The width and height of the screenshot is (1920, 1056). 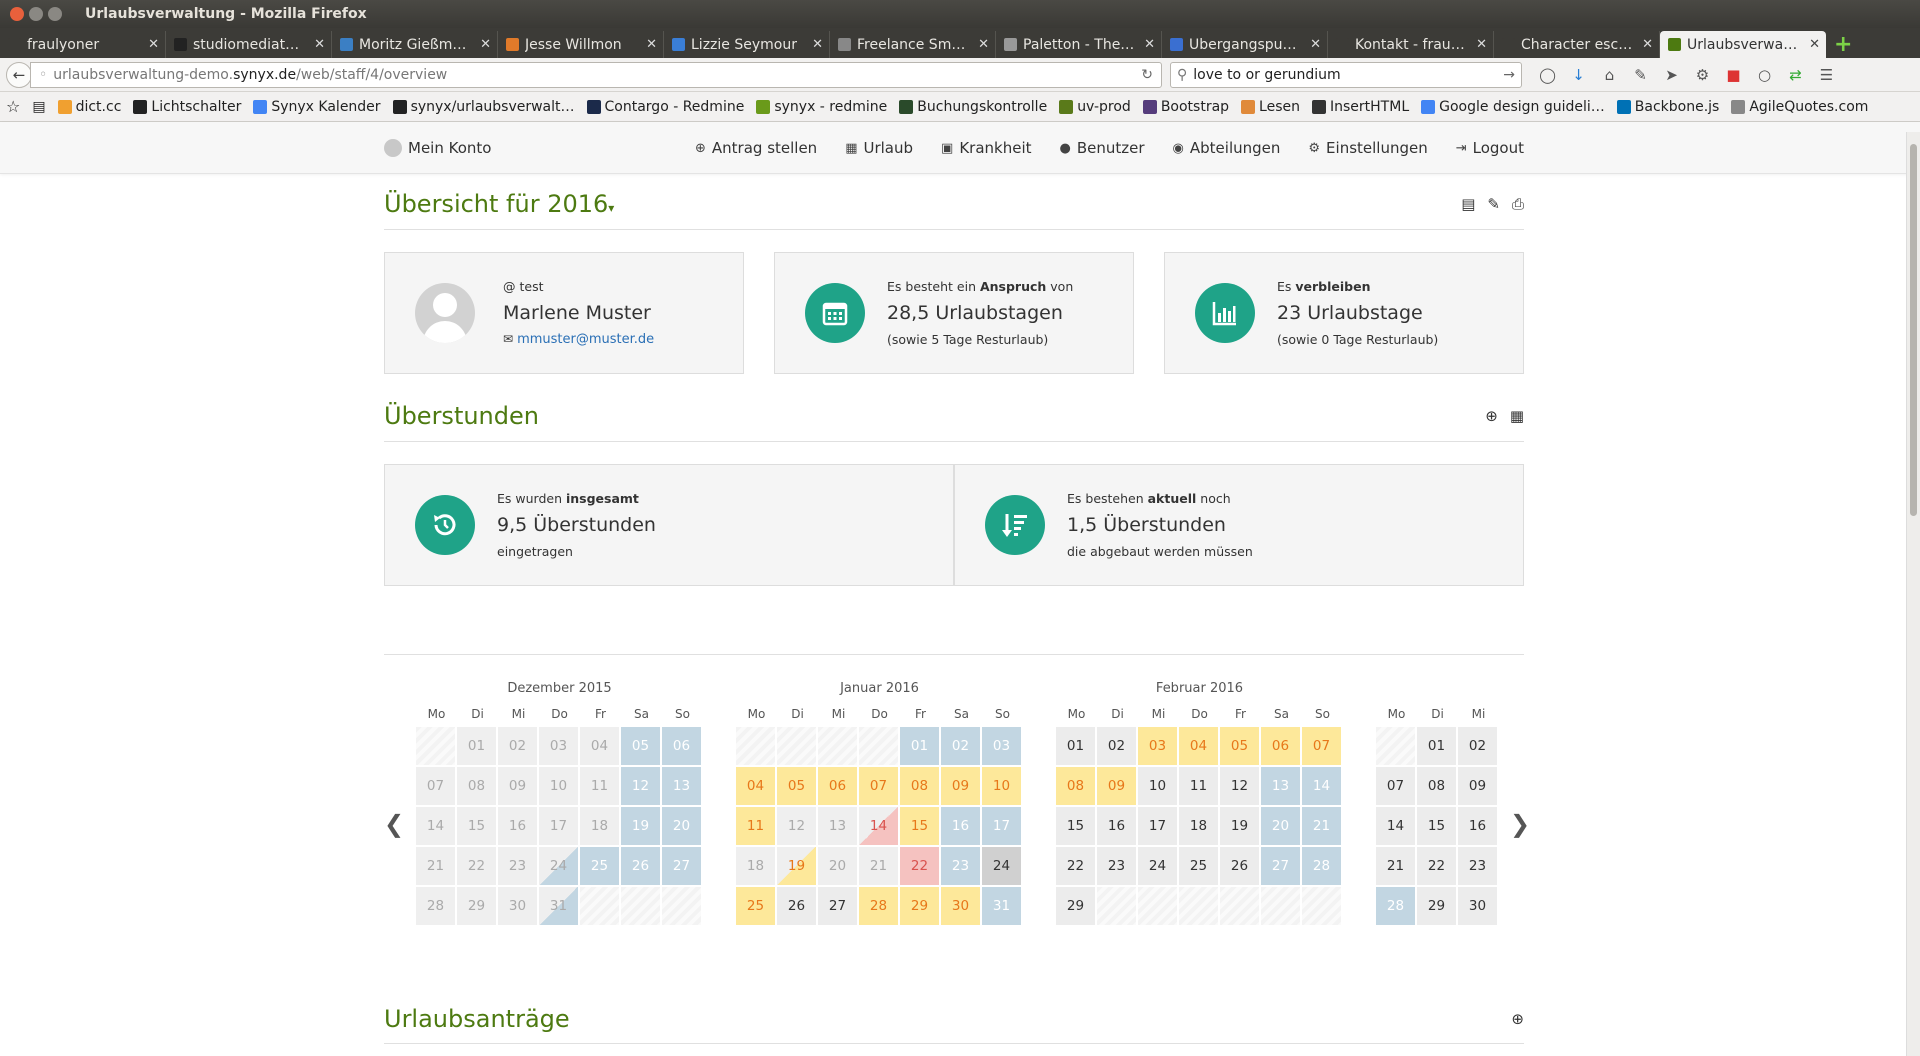 I want to click on pocket-icon: ◯, so click(x=1547, y=75).